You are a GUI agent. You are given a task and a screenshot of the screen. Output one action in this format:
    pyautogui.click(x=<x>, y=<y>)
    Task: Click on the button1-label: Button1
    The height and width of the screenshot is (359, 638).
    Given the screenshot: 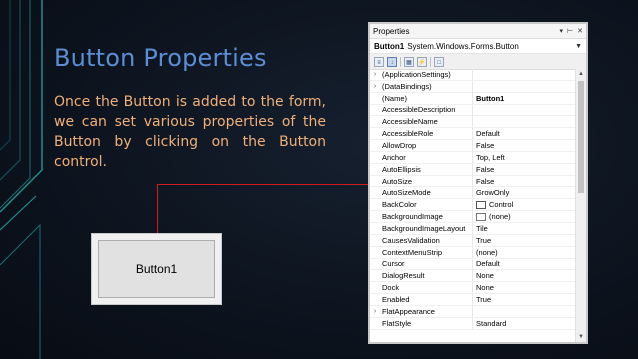 What is the action you would take?
    pyautogui.click(x=156, y=269)
    